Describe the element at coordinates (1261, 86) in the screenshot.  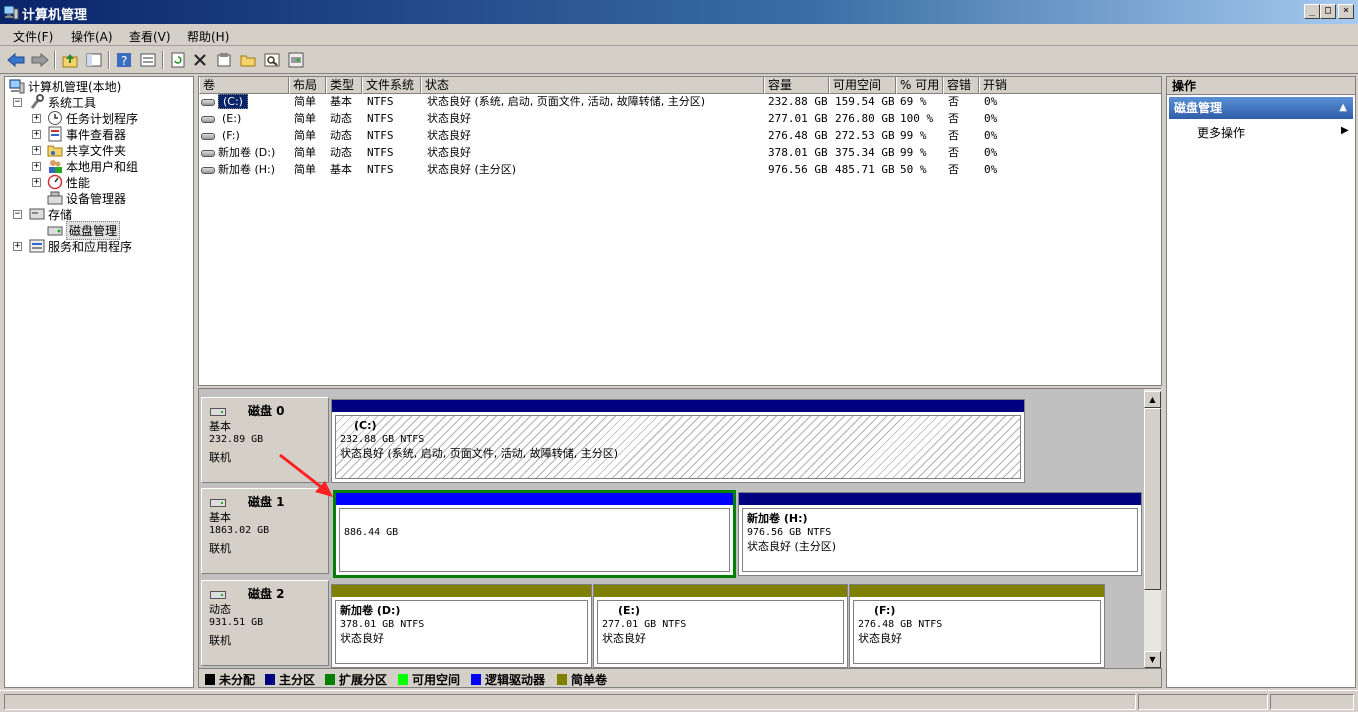
I see `actions-header: 操作` at that location.